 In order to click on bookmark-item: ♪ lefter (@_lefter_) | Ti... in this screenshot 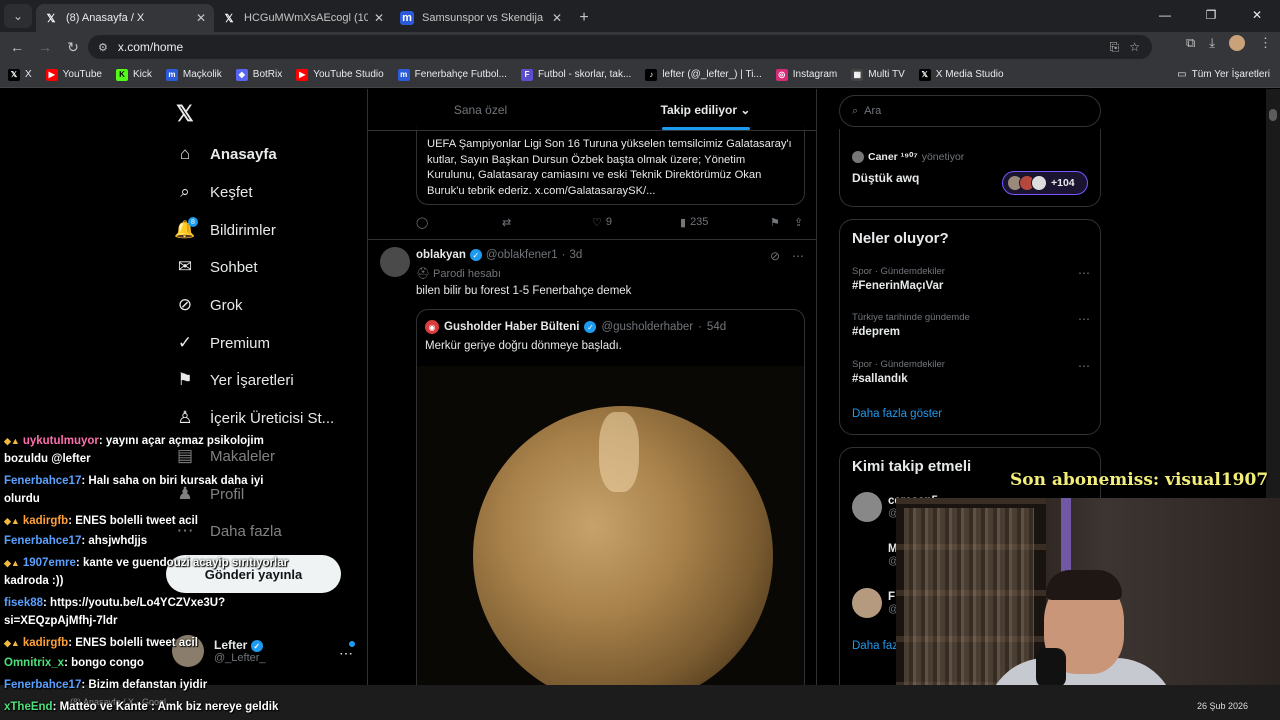, I will do `click(703, 74)`.